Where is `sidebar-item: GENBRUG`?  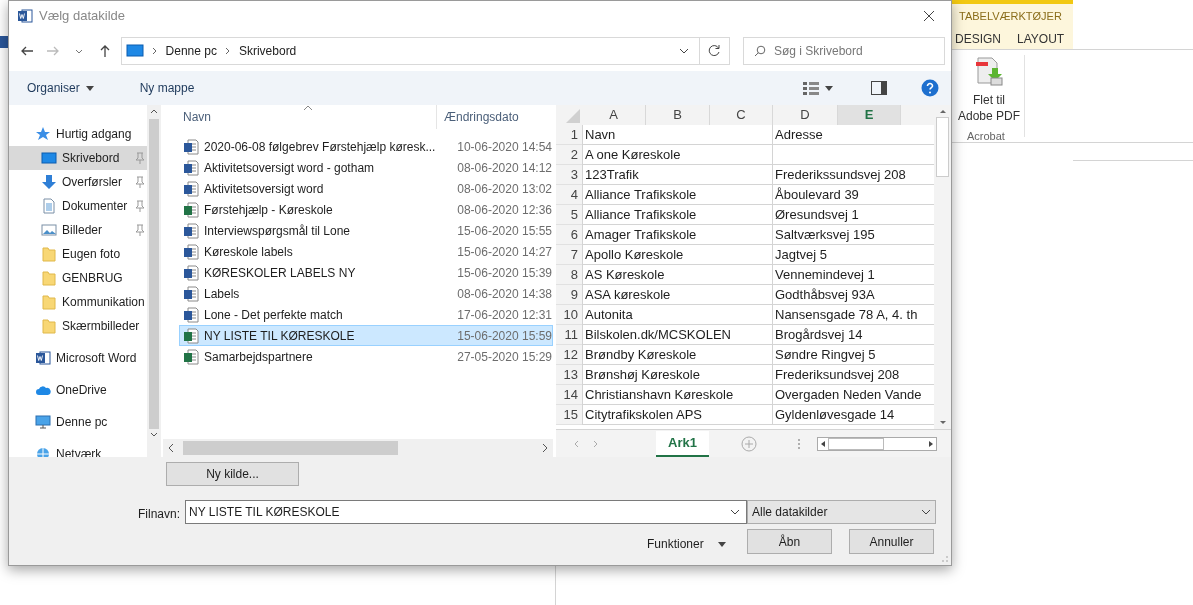 sidebar-item: GENBRUG is located at coordinates (79, 278).